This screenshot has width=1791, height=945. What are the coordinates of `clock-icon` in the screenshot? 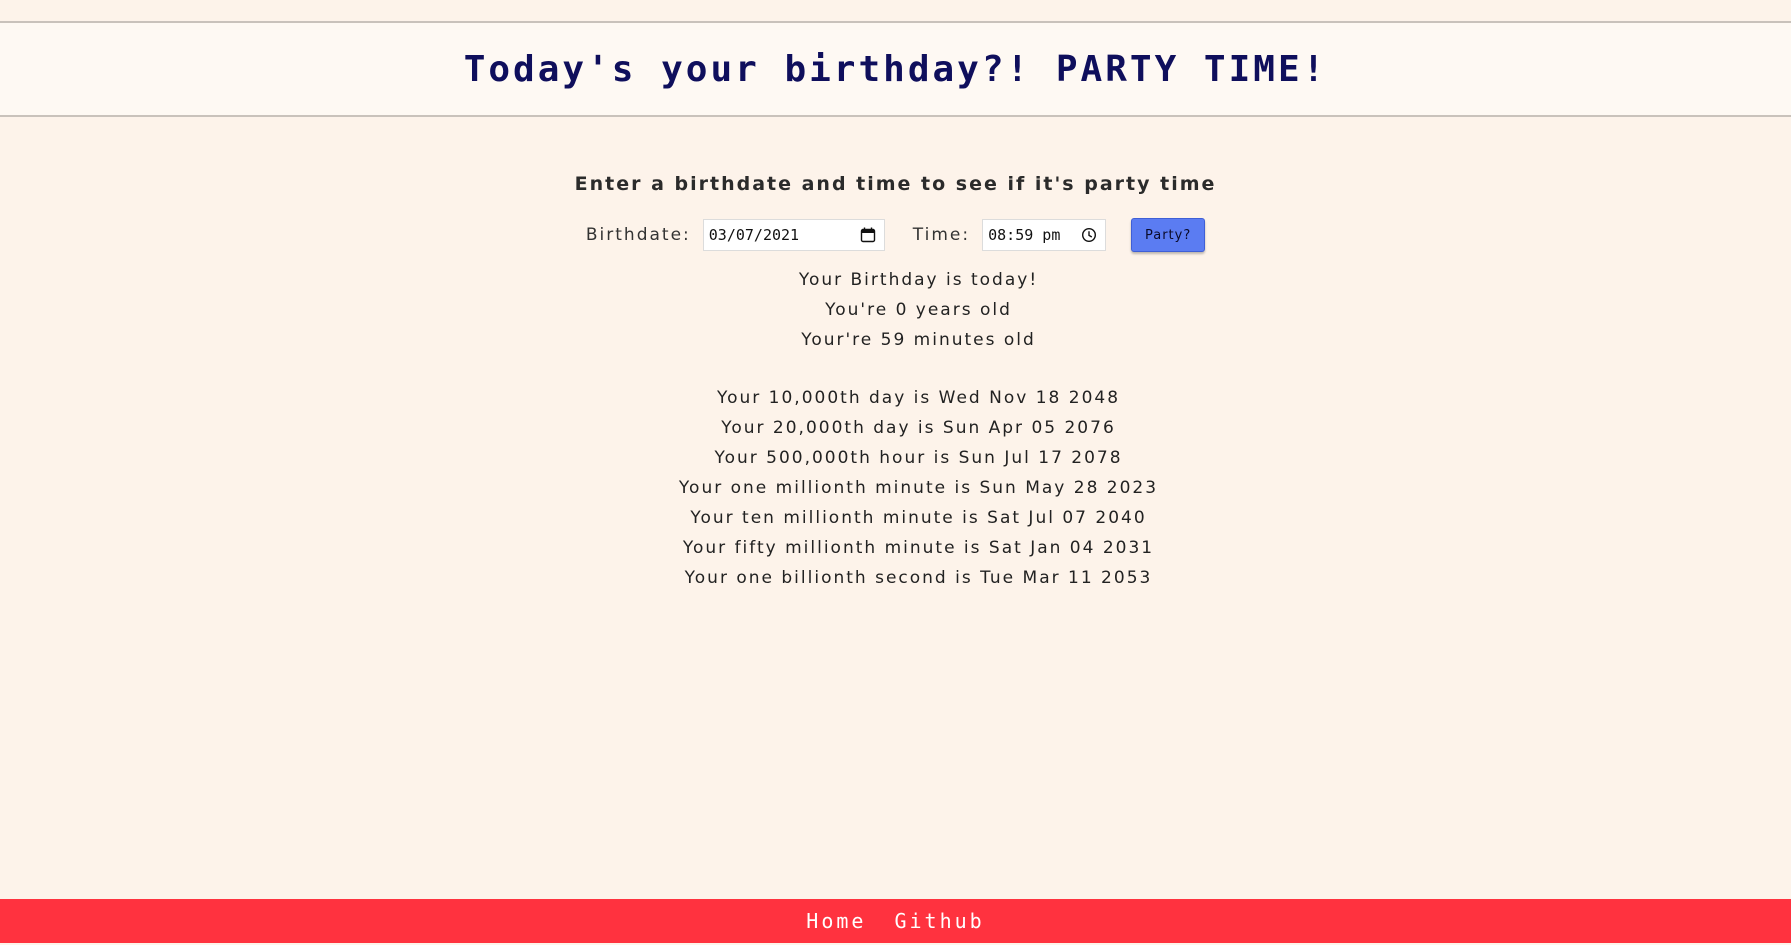 It's located at (1089, 235).